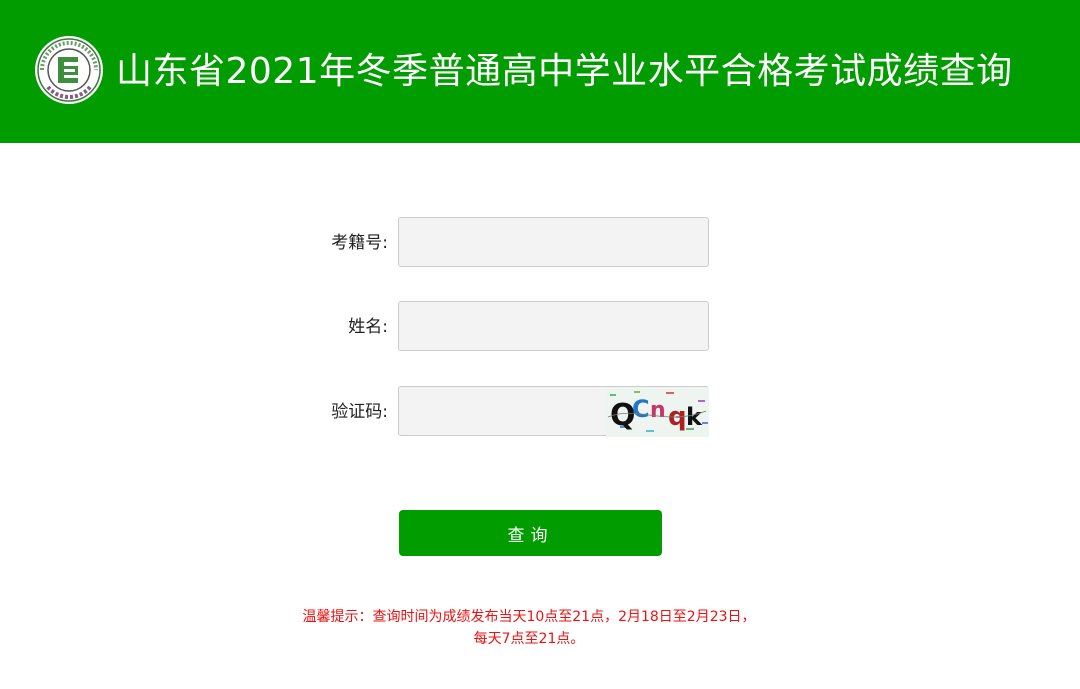  Describe the element at coordinates (530, 533) in the screenshot. I see `submit-query-button: 查询` at that location.